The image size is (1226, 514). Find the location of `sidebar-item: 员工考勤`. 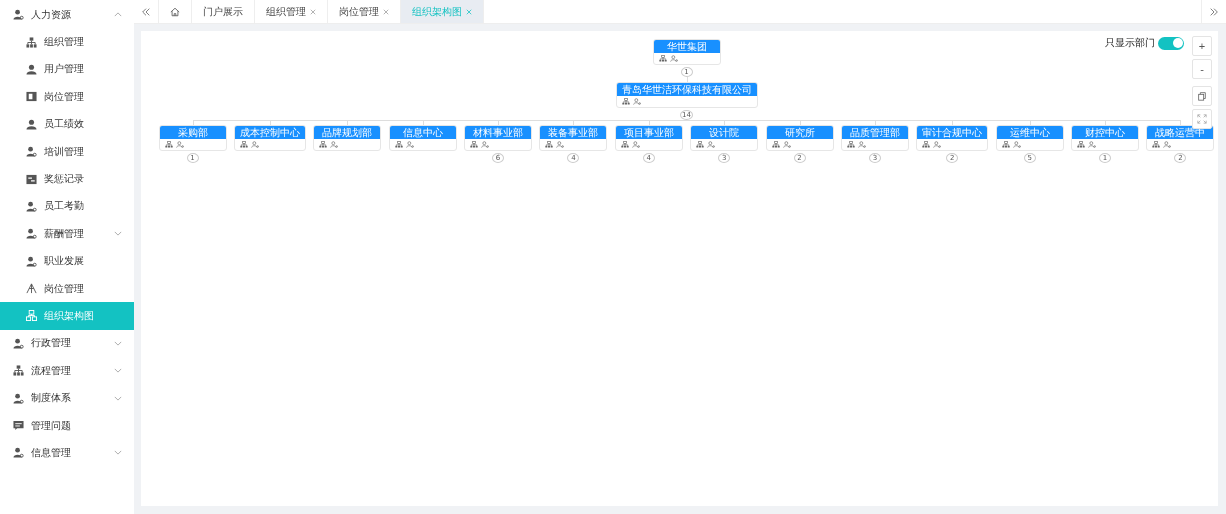

sidebar-item: 员工考勤 is located at coordinates (67, 206).